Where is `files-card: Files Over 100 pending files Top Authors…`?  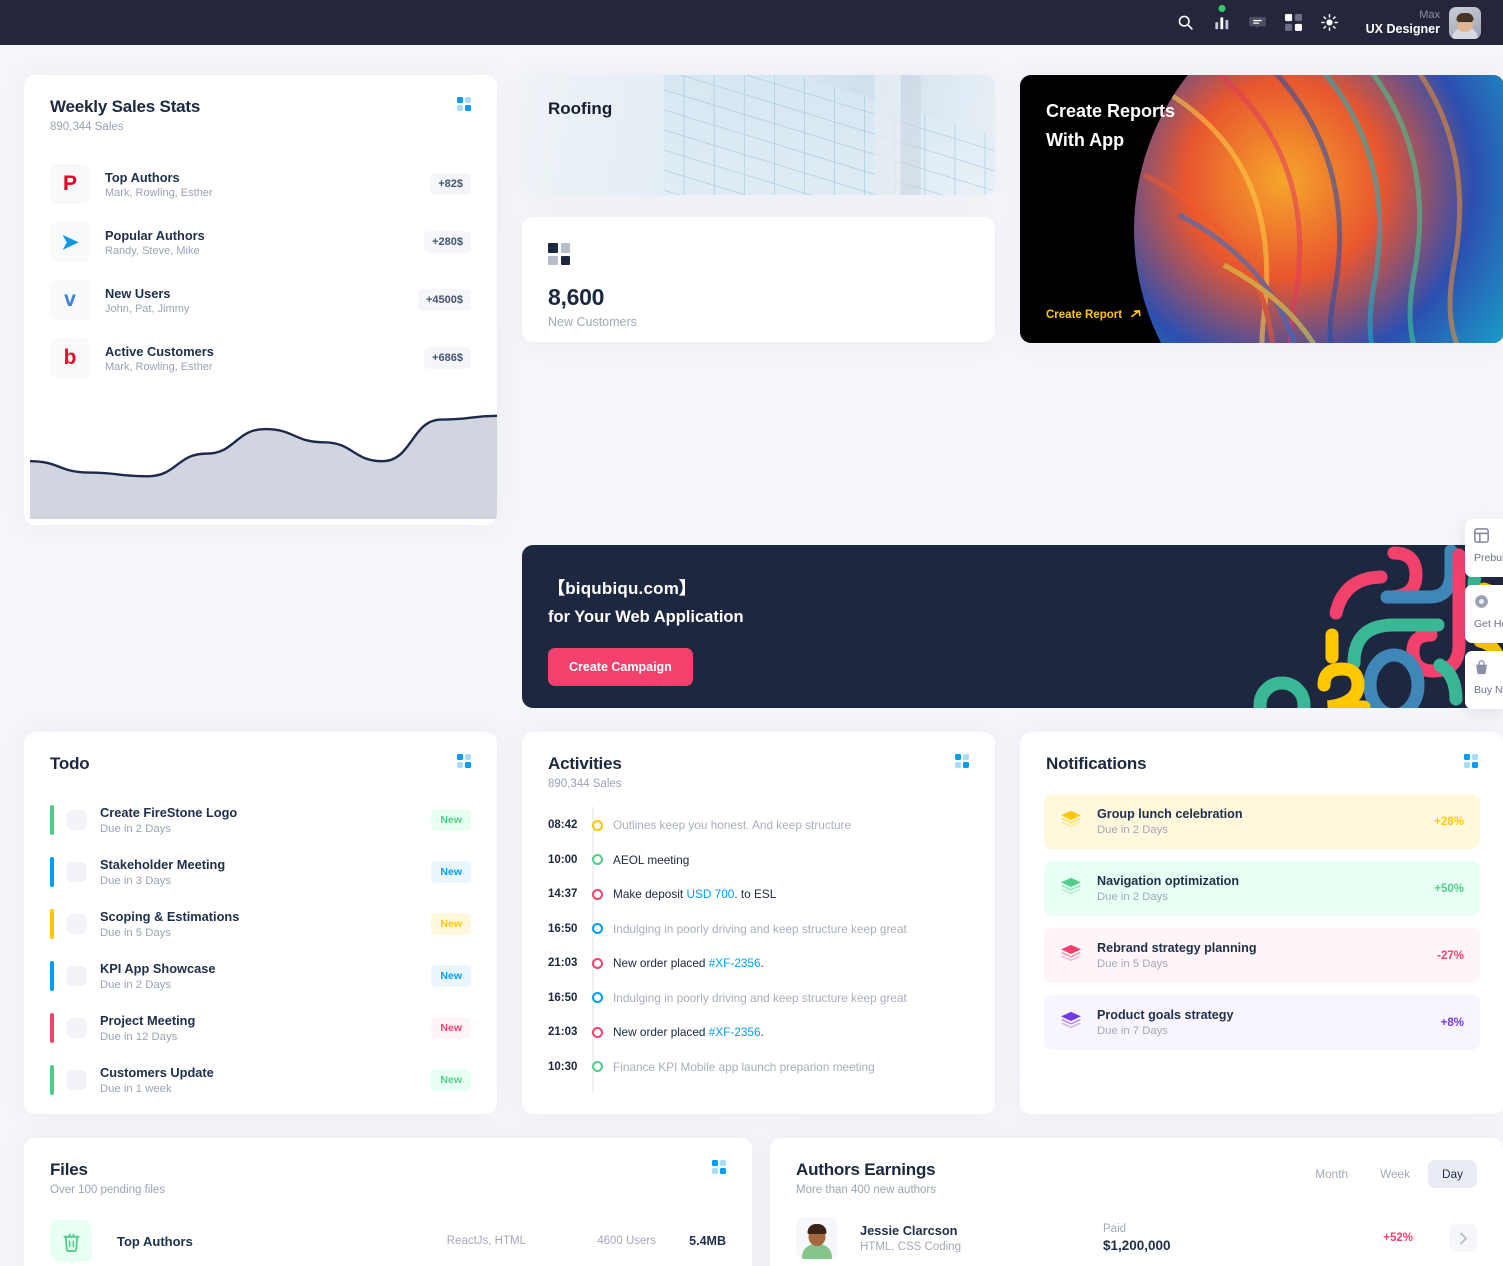
files-card: Files Over 100 pending files Top Authors… is located at coordinates (388, 1202).